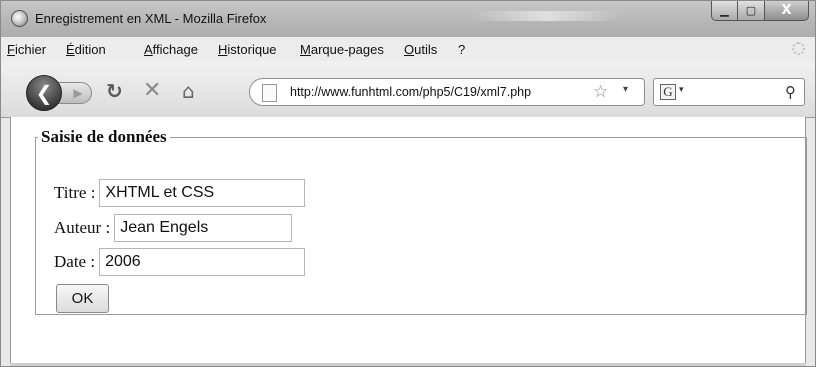  I want to click on window-title: Enregistrement en XML - Mozilla Firefox, so click(151, 18).